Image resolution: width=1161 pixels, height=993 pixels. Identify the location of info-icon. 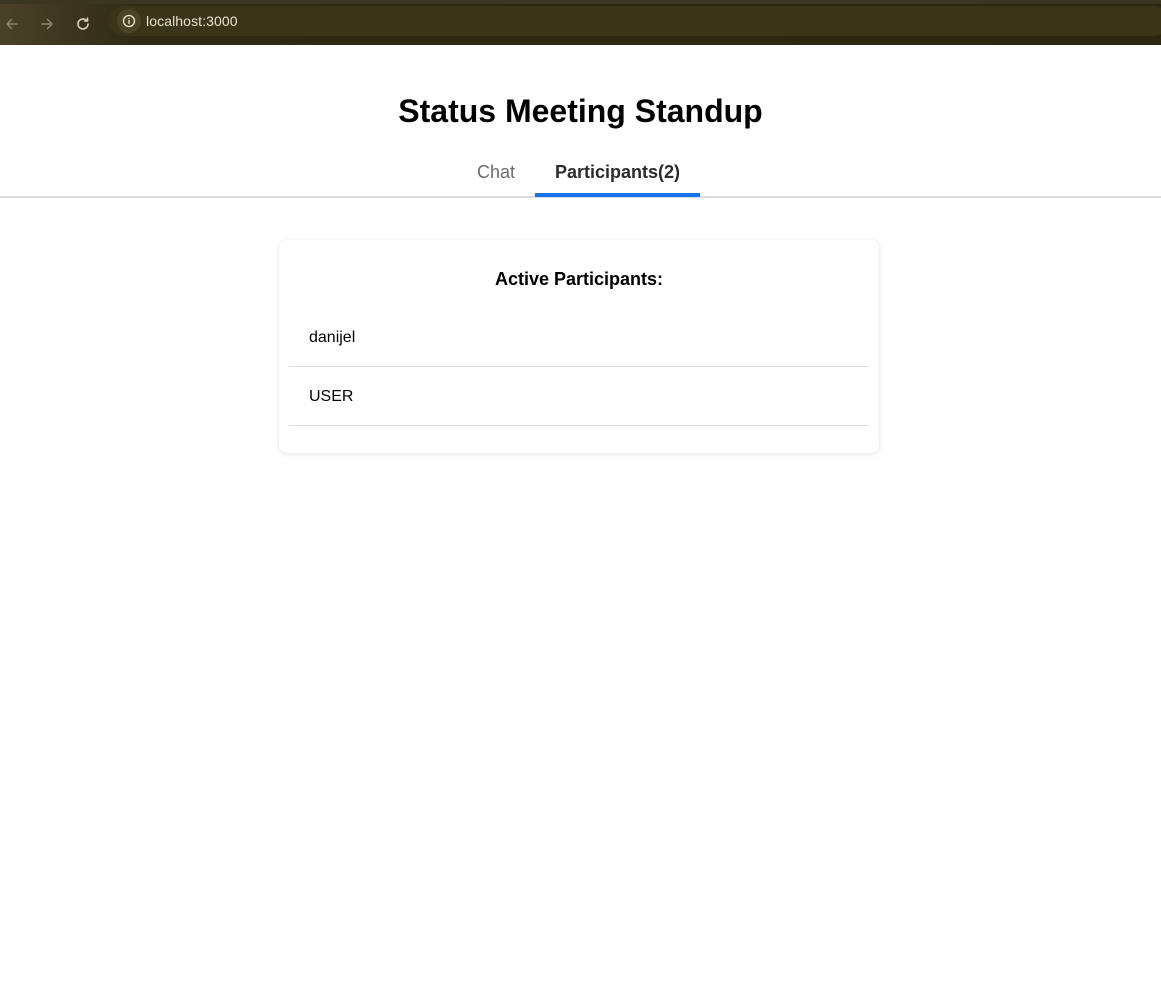
(129, 21).